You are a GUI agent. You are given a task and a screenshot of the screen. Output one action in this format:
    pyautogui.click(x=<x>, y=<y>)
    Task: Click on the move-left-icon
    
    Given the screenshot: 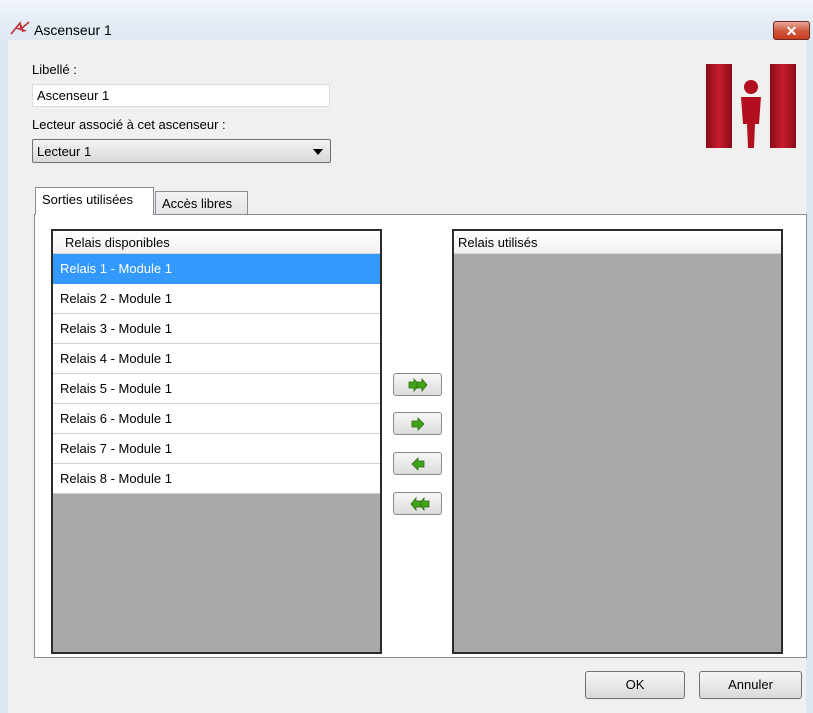 What is the action you would take?
    pyautogui.click(x=418, y=464)
    